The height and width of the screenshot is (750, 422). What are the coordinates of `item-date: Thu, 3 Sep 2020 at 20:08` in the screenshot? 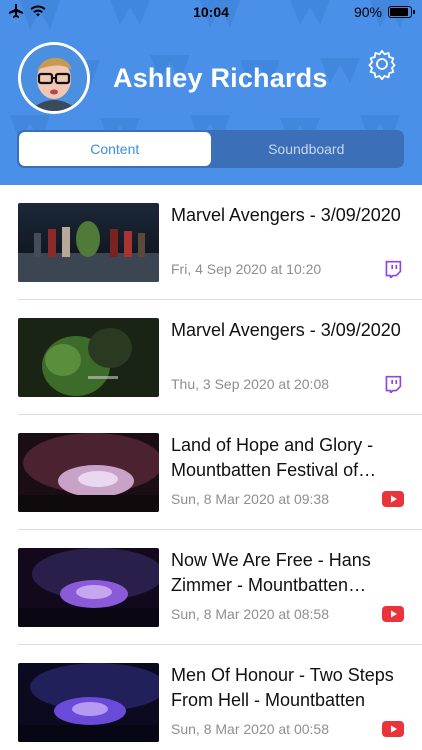 It's located at (250, 384).